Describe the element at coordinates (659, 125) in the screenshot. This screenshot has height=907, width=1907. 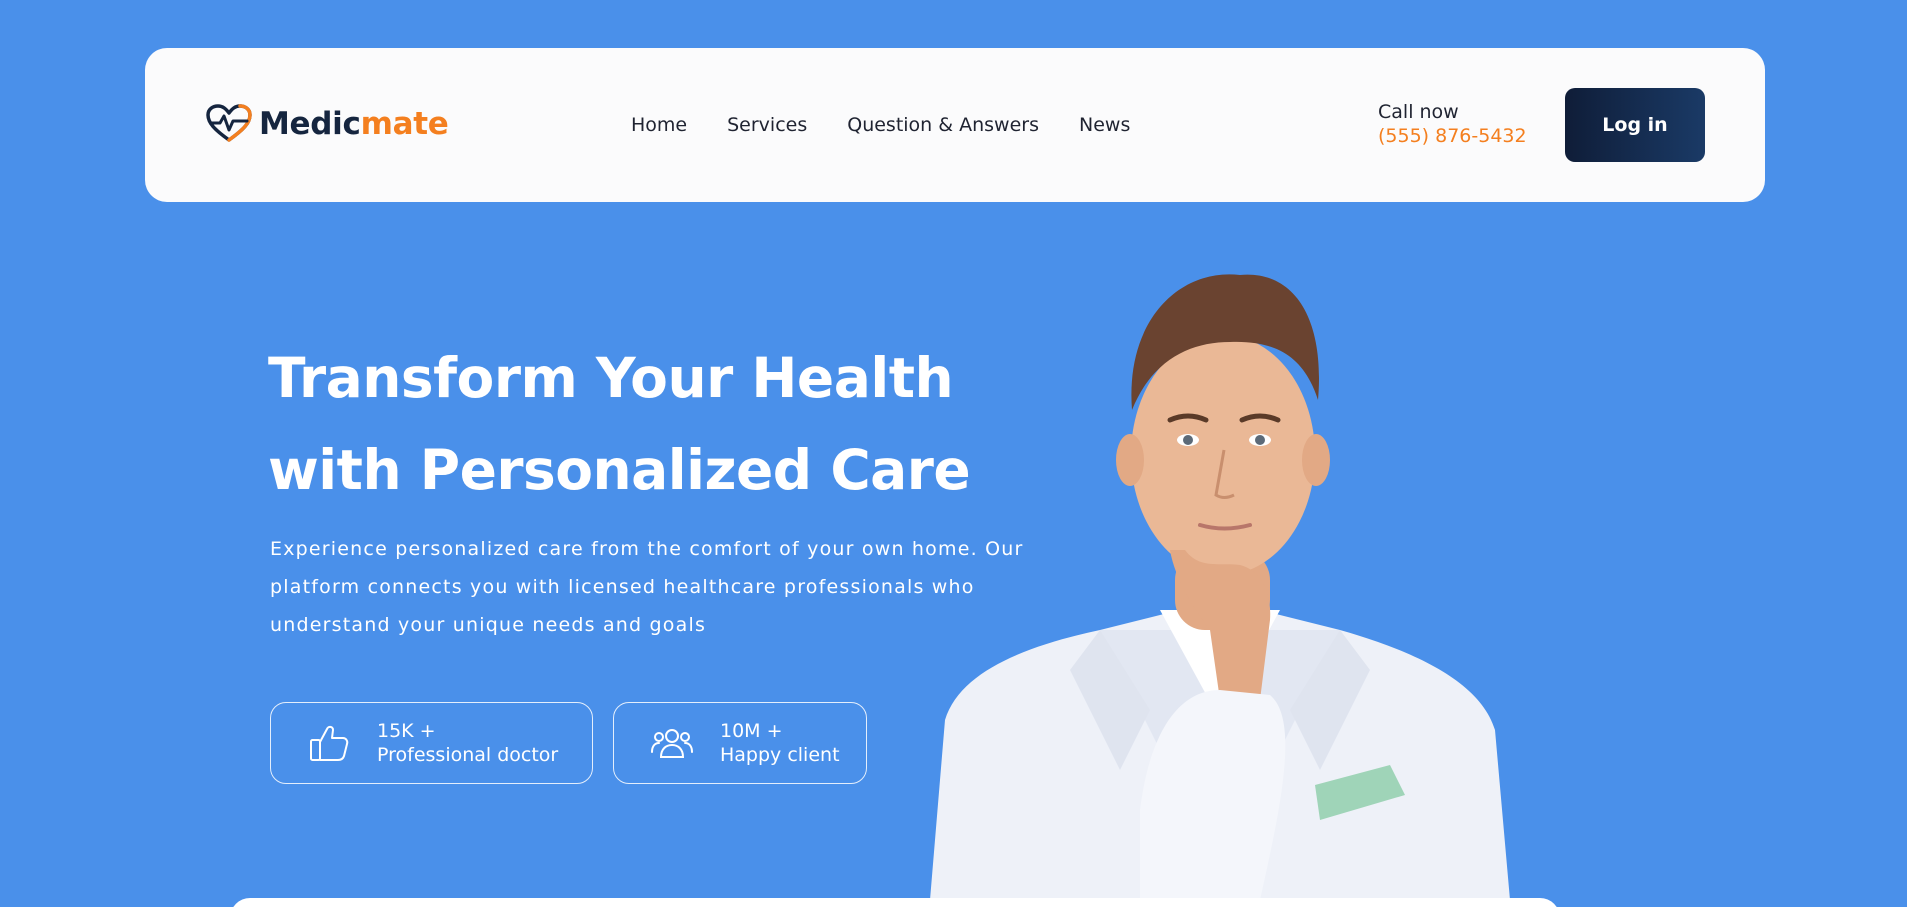
I see `nav-item-home: Home` at that location.